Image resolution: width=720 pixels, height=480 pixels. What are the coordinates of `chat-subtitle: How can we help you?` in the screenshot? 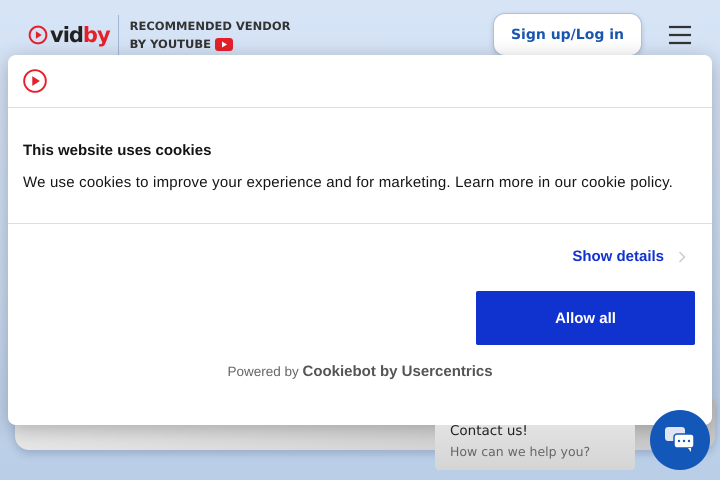 It's located at (521, 451).